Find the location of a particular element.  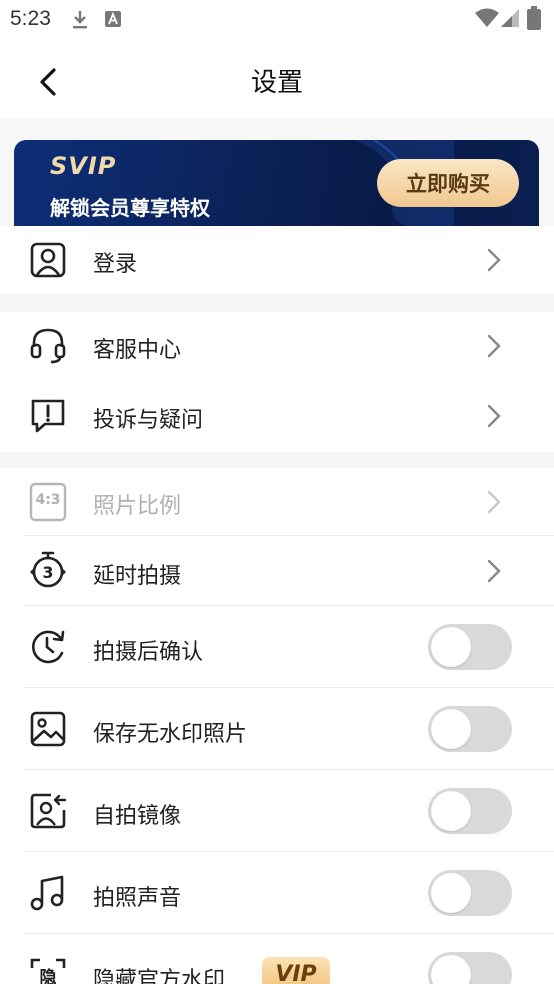

login-row: 登录 is located at coordinates (277, 260).